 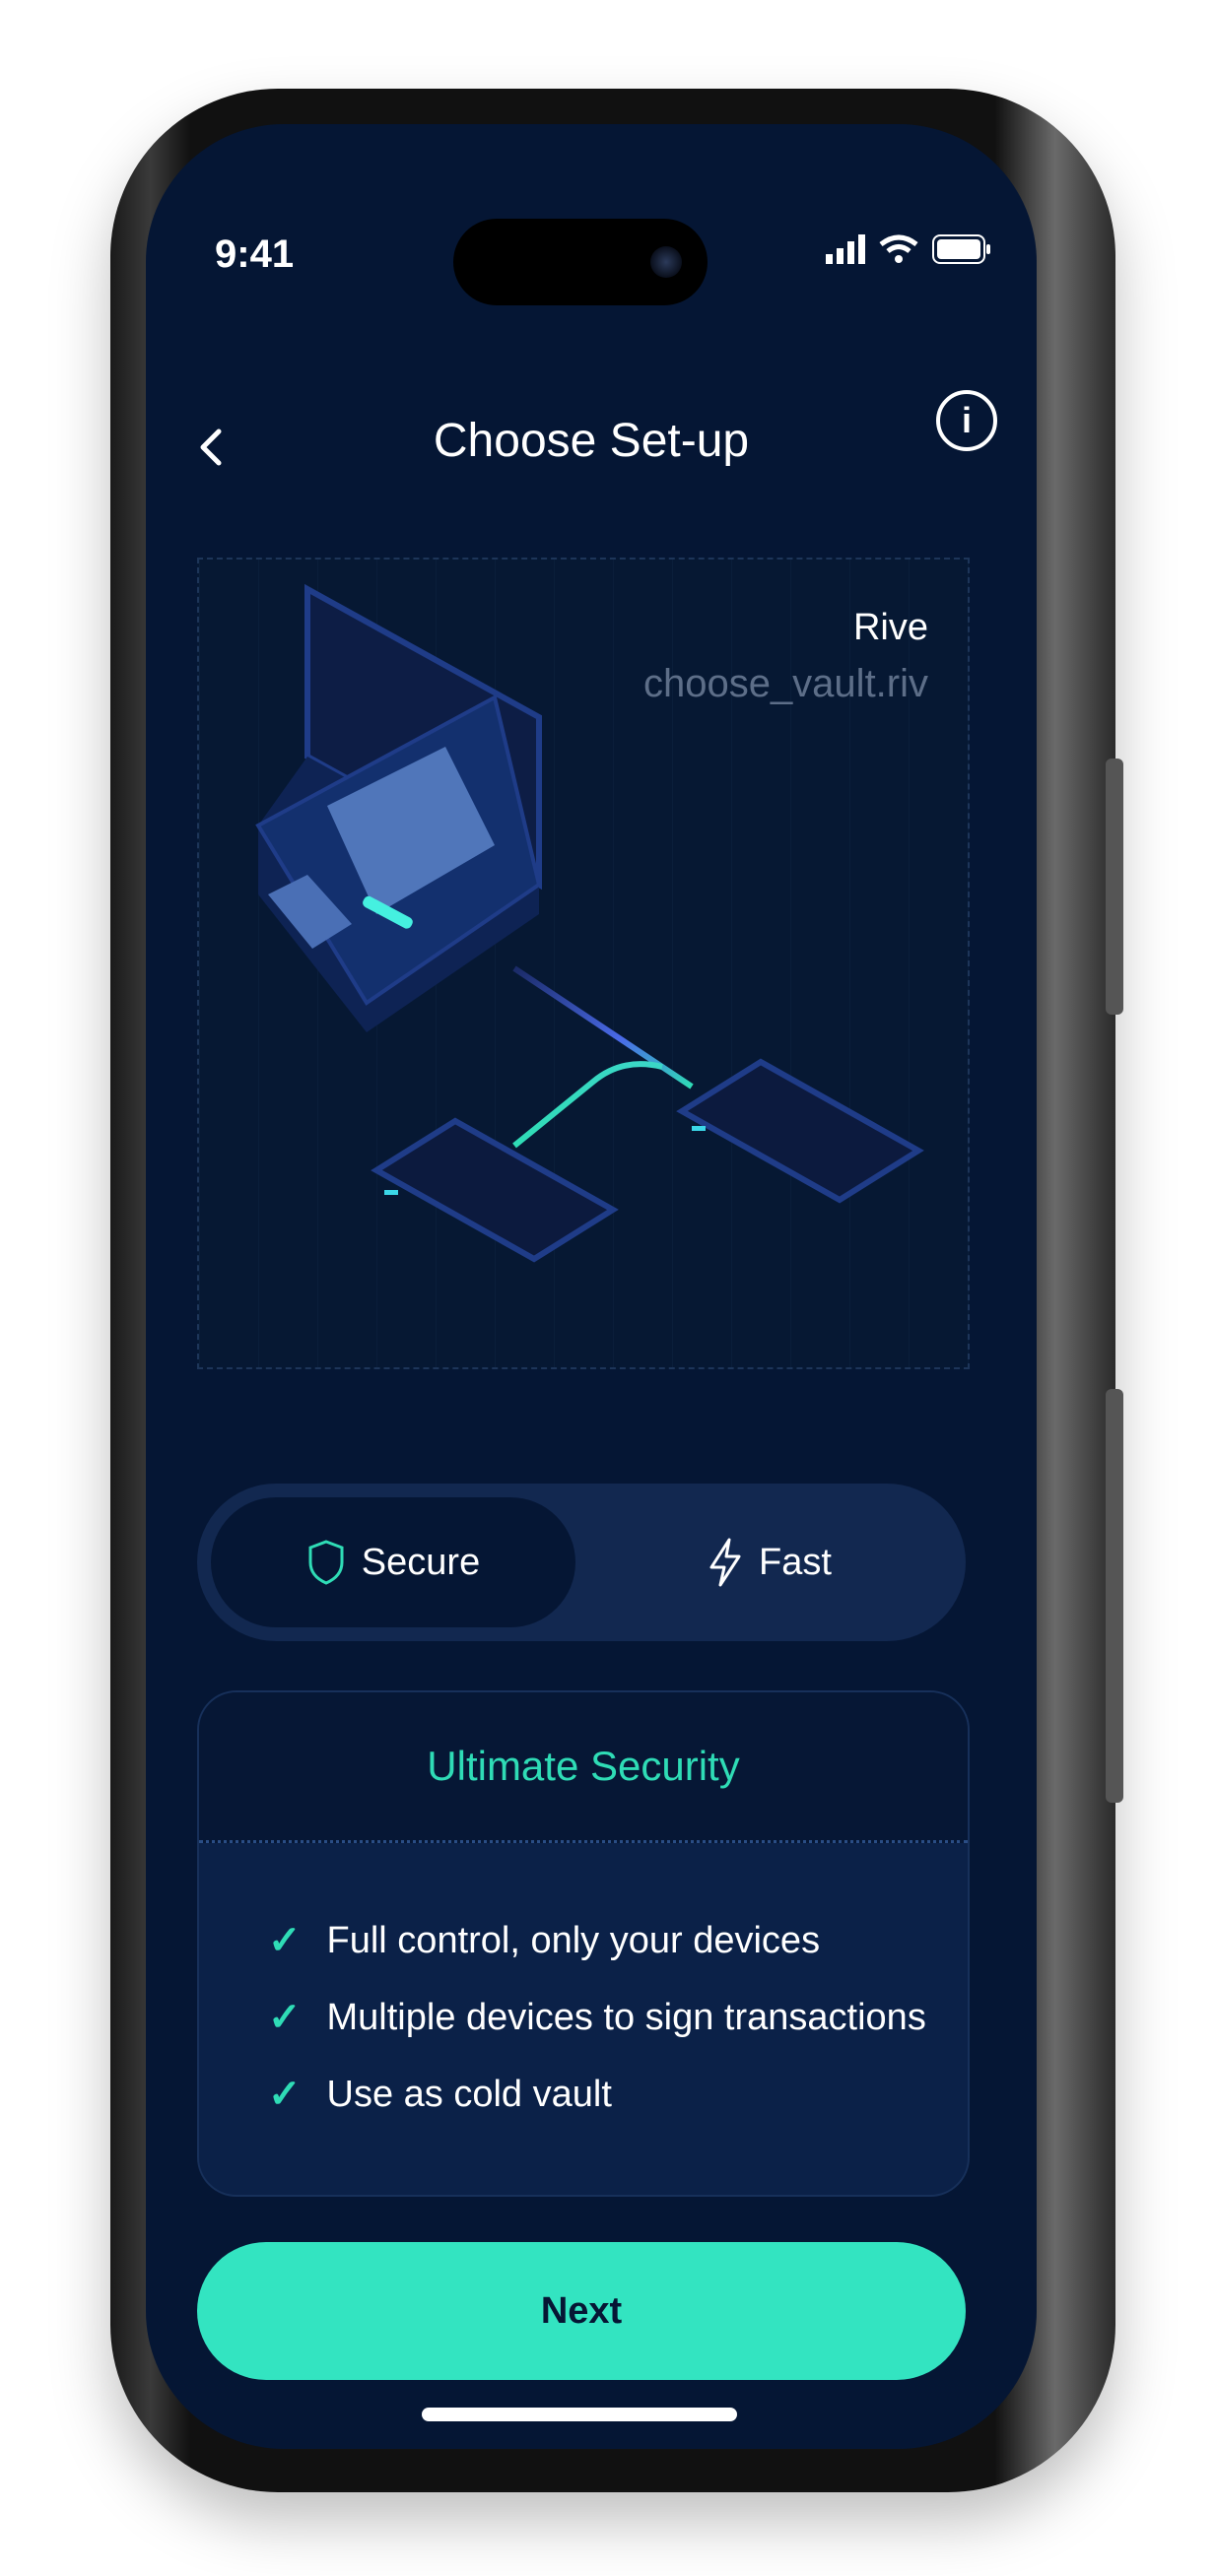 I want to click on shield-icon, so click(x=326, y=1563).